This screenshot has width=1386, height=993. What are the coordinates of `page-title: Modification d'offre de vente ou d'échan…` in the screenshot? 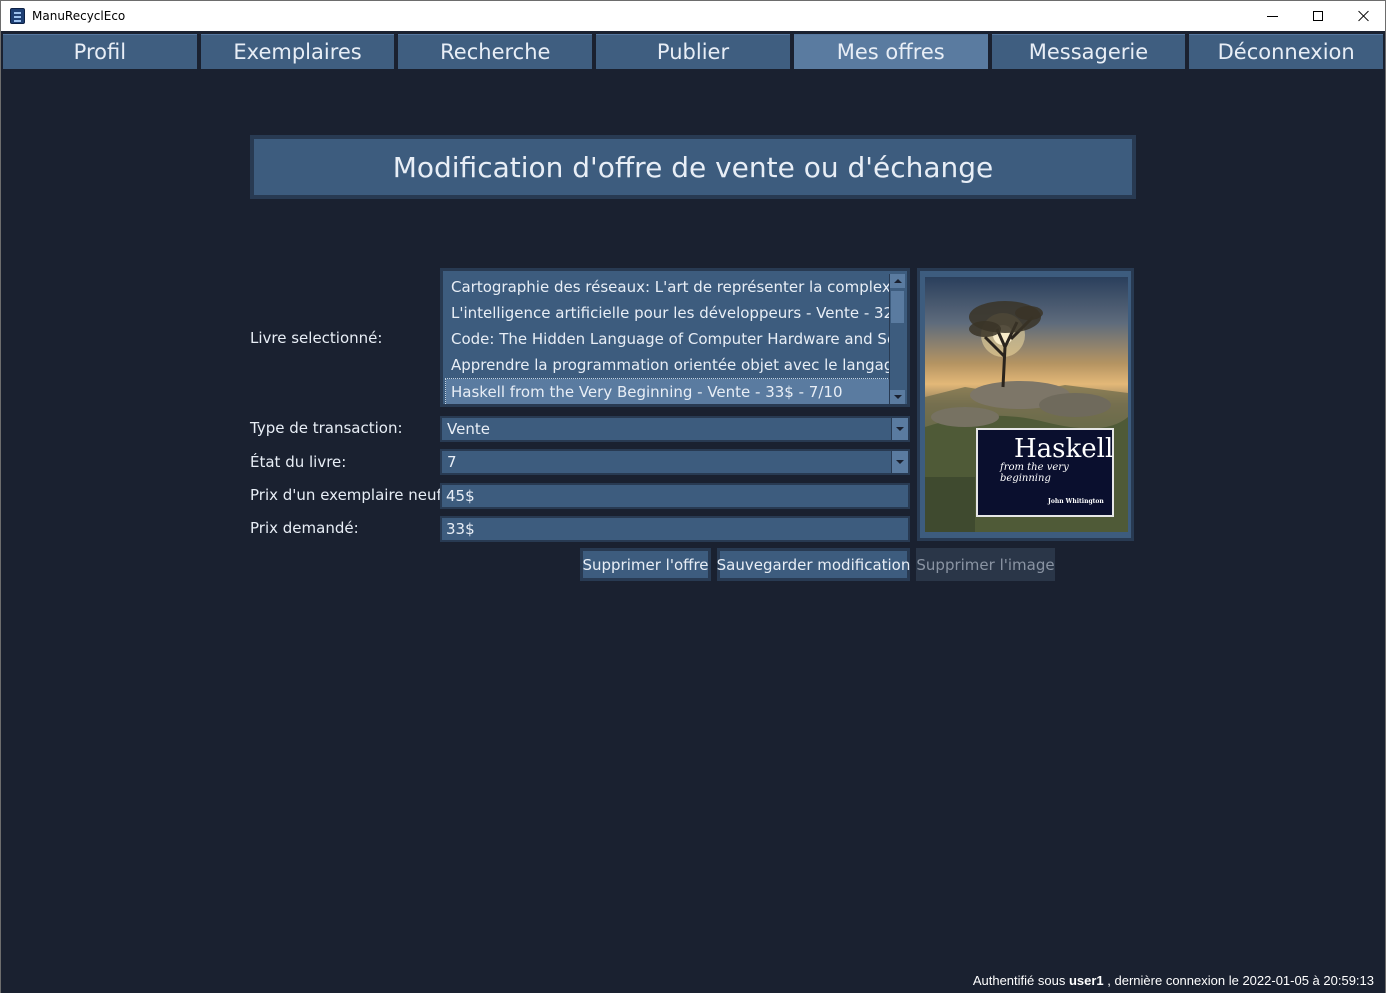 It's located at (693, 167).